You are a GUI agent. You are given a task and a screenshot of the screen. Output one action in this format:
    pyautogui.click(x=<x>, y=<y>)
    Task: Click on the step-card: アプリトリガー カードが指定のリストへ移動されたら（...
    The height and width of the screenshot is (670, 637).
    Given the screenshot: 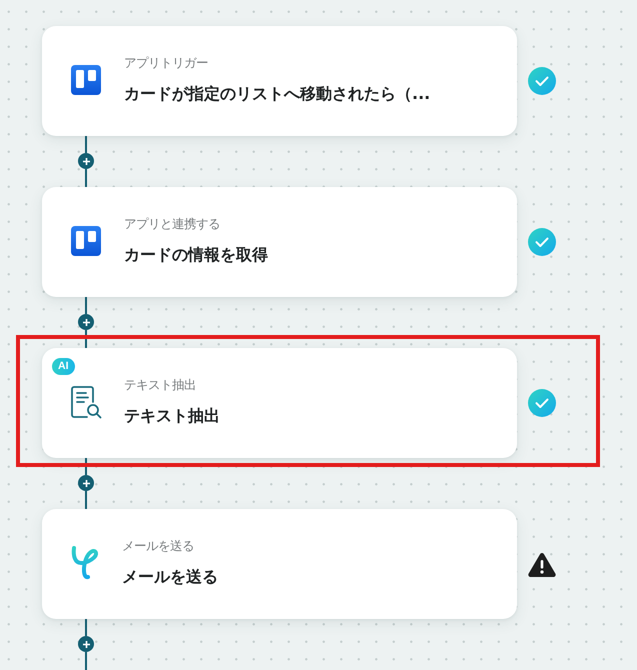 What is the action you would take?
    pyautogui.click(x=279, y=81)
    